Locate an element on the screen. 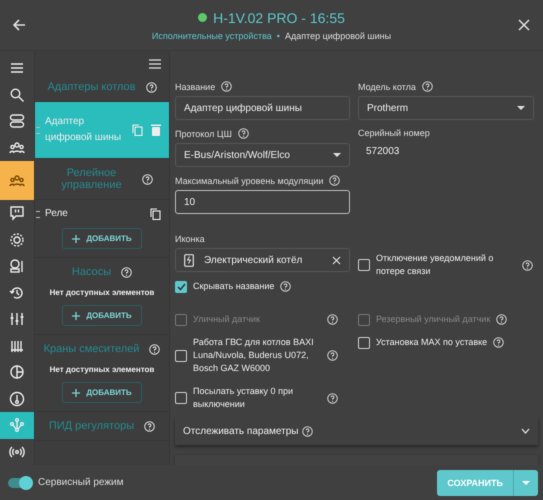 The image size is (543, 500). module-icon is located at coordinates (17, 121).